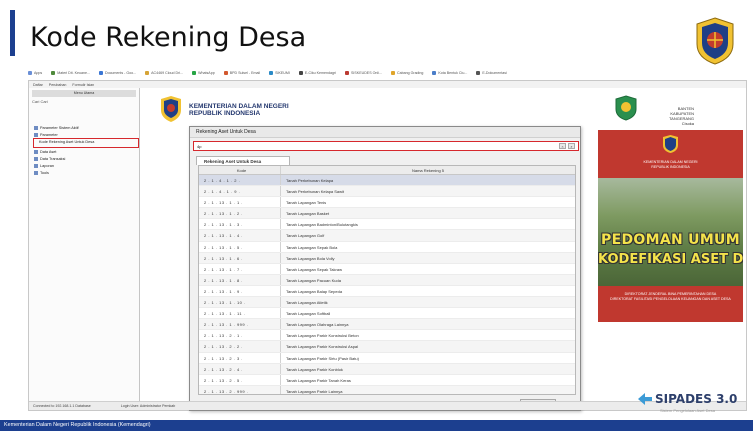 The width and height of the screenshot is (753, 431). I want to click on tab-rekening-aset: Rekening Aset Untuk Desa, so click(243, 160).